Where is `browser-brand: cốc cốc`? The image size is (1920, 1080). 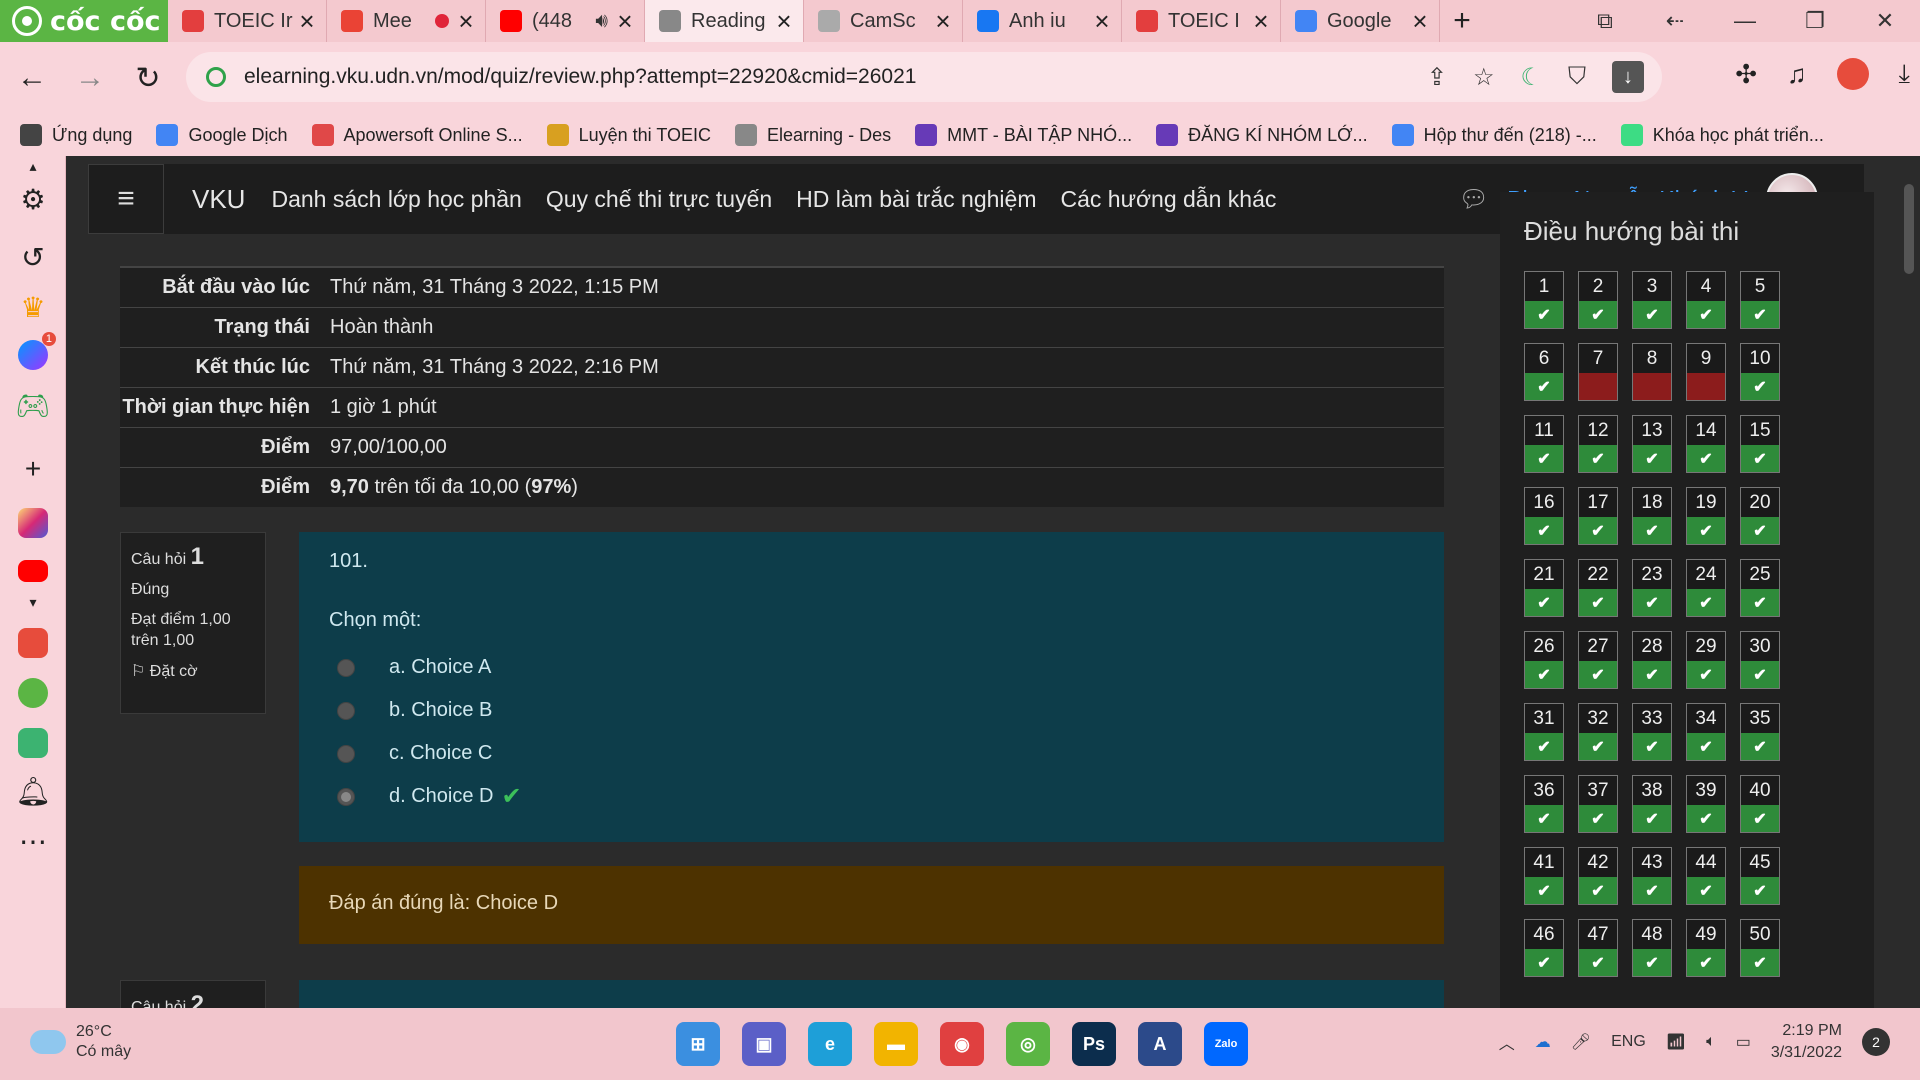
browser-brand: cốc cốc is located at coordinates (84, 21).